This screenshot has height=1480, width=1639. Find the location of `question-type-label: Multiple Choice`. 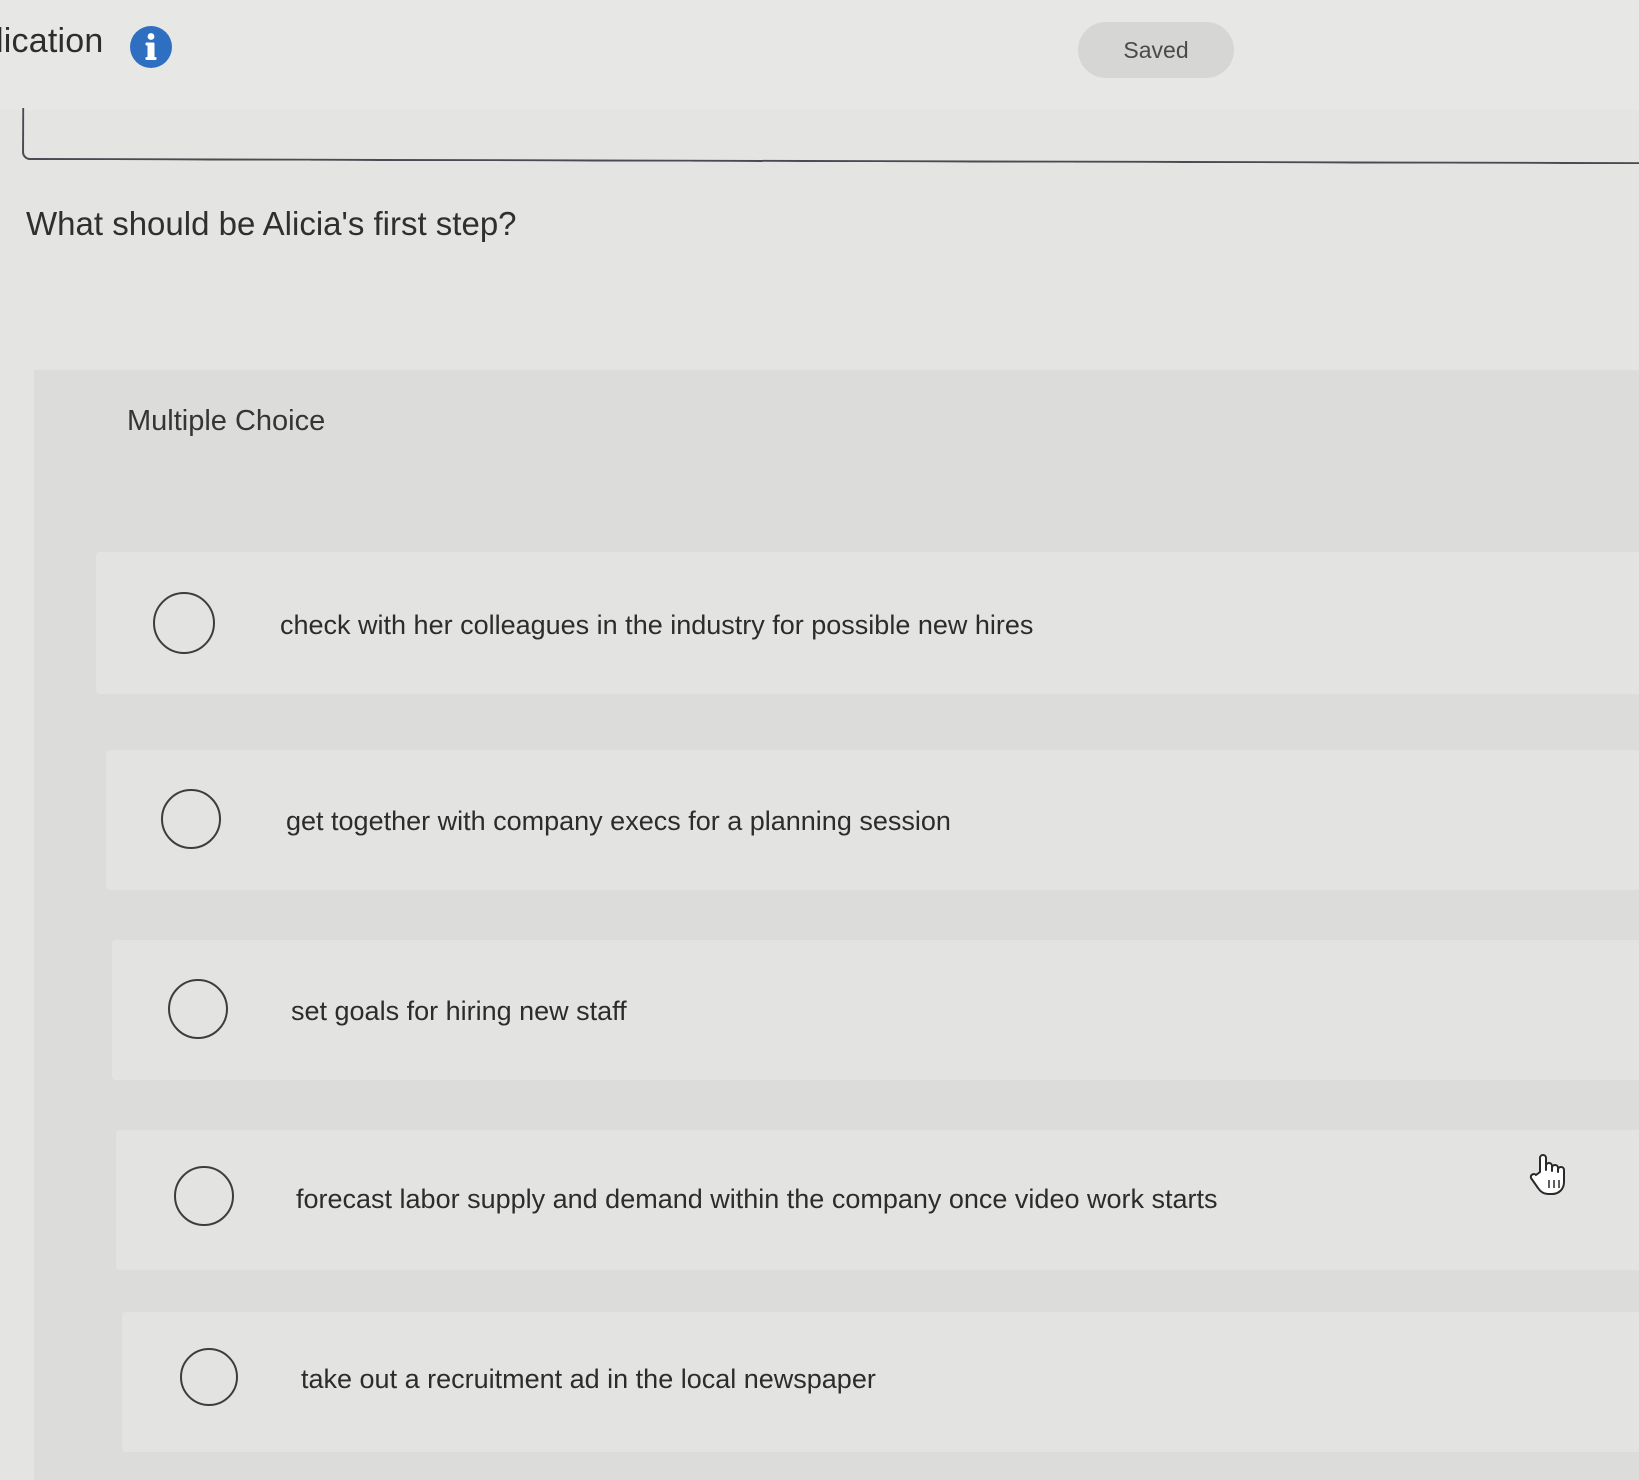

question-type-label: Multiple Choice is located at coordinates (226, 421).